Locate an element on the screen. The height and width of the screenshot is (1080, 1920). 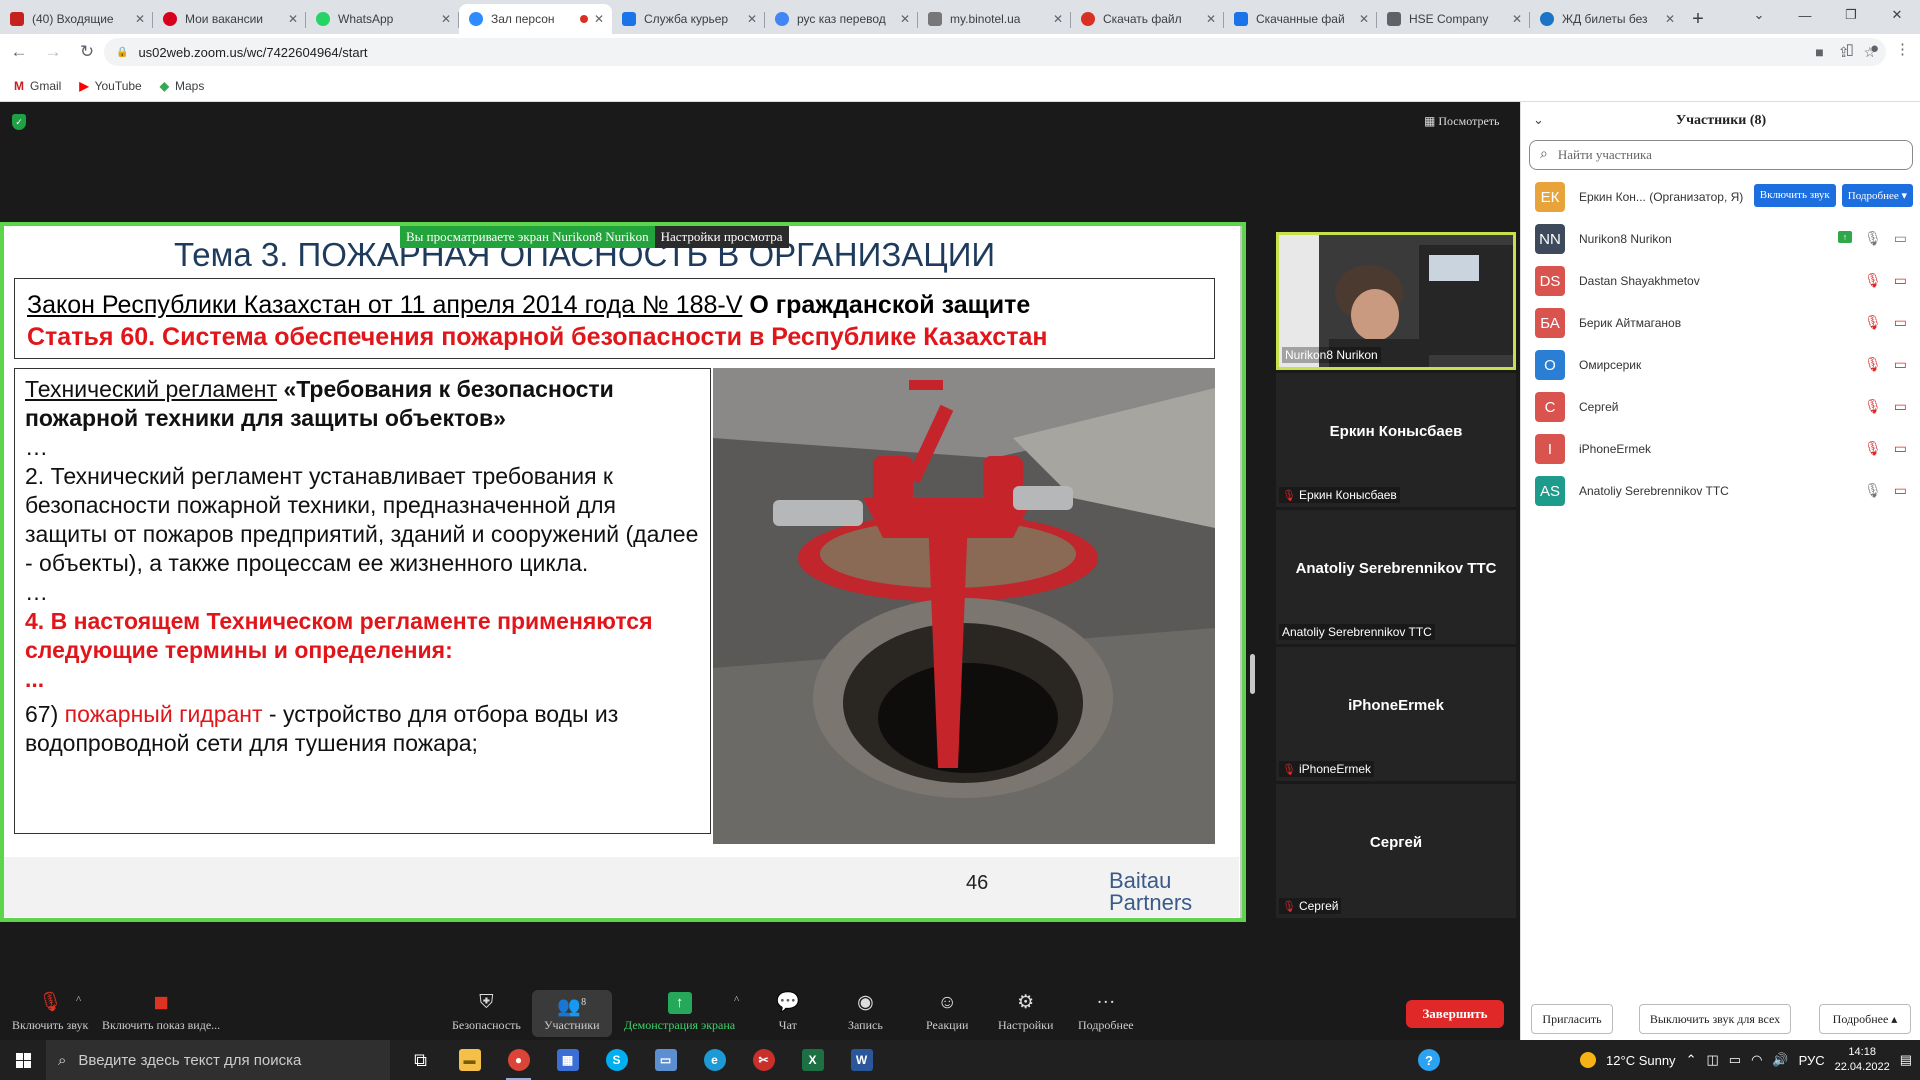
chat-button: 💬 Чат is located at coordinates (788, 1012).